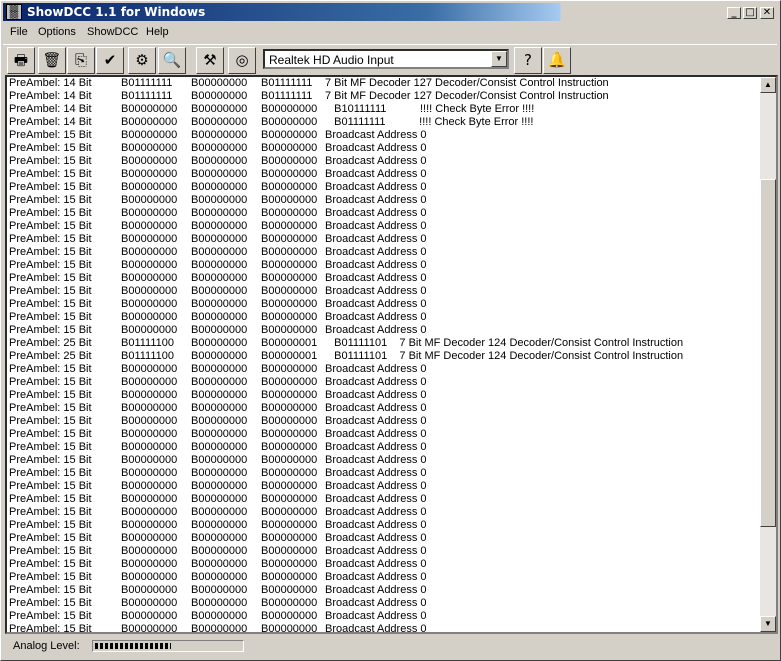 The image size is (781, 661). What do you see at coordinates (157, 32) in the screenshot?
I see `menu-help: Help` at bounding box center [157, 32].